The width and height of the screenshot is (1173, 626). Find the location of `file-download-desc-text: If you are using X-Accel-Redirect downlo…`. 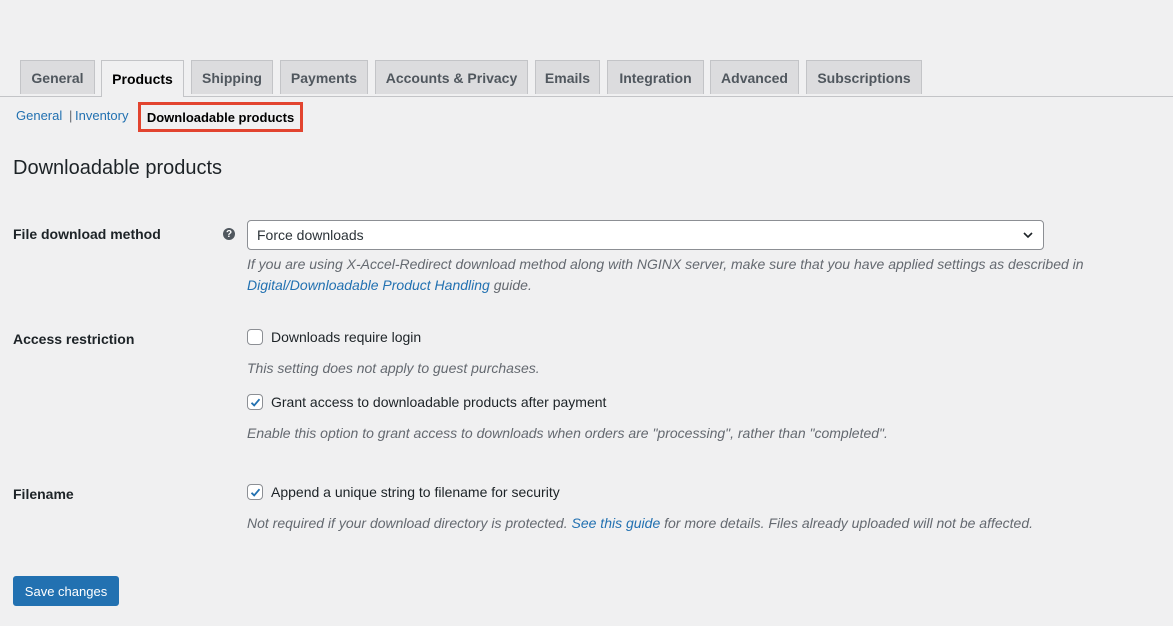

file-download-desc-text: If you are using X-Accel-Redirect downlo… is located at coordinates (665, 264).